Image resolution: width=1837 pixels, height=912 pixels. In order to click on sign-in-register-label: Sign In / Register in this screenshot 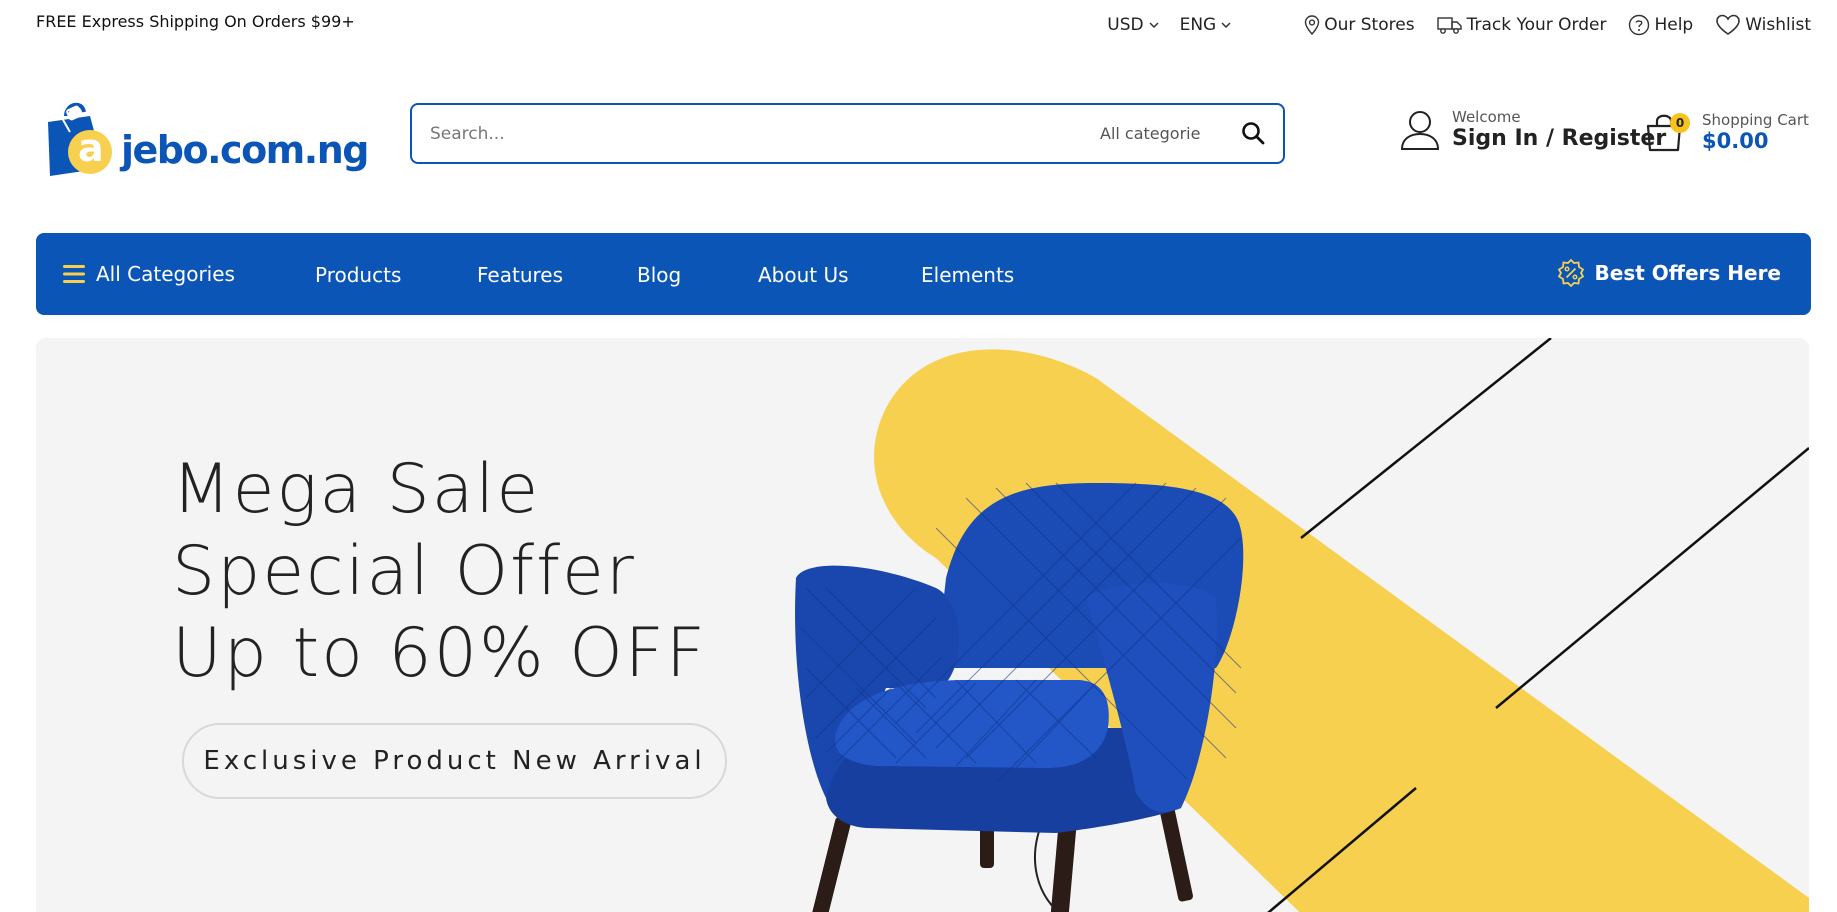, I will do `click(1559, 138)`.